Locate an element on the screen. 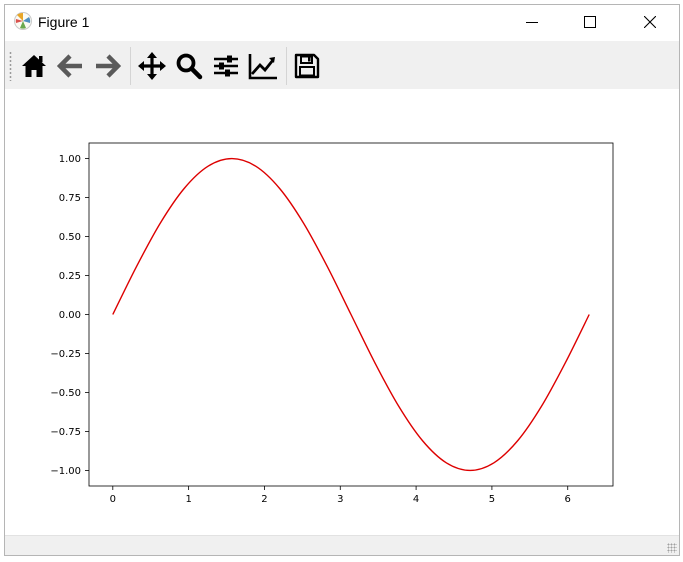 This screenshot has width=683, height=562. save-button is located at coordinates (307, 66).